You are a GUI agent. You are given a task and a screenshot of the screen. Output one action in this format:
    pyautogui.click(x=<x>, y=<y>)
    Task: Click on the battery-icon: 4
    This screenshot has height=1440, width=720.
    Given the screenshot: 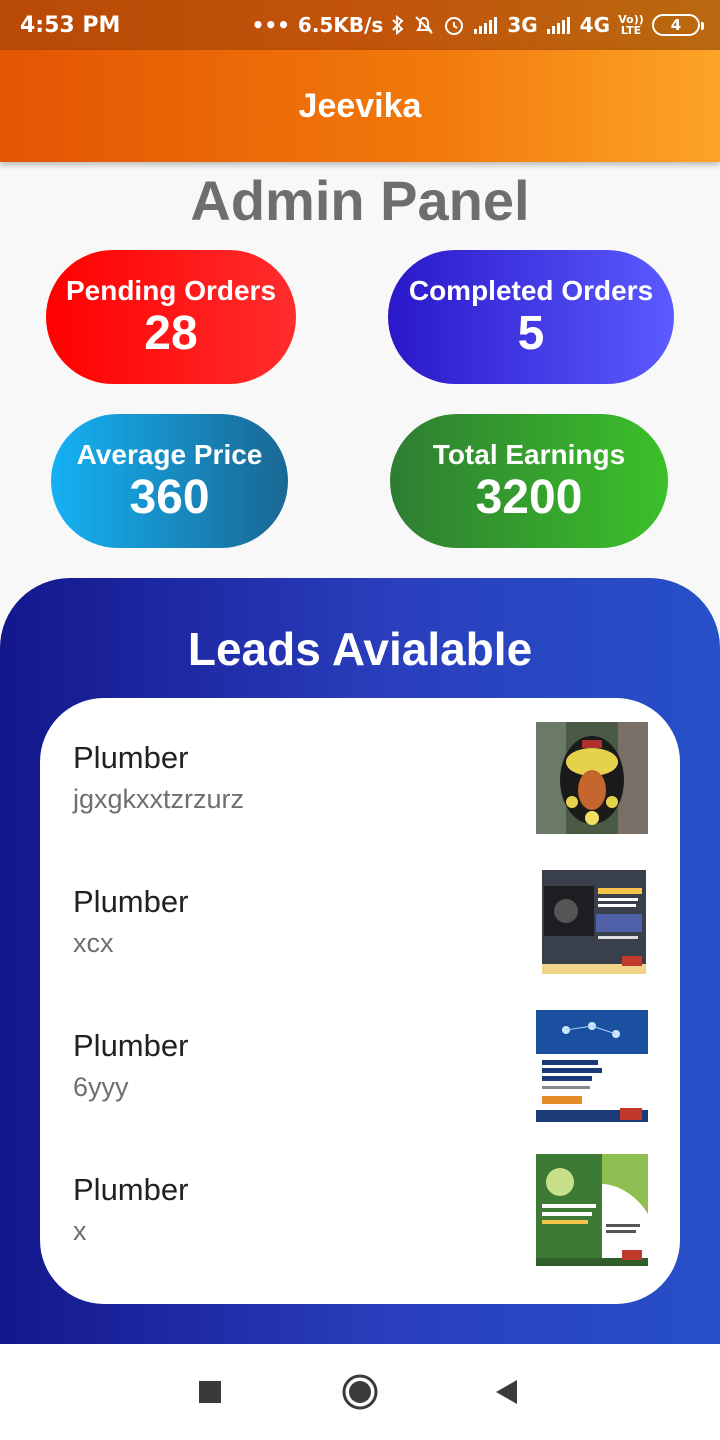 What is the action you would take?
    pyautogui.click(x=678, y=25)
    